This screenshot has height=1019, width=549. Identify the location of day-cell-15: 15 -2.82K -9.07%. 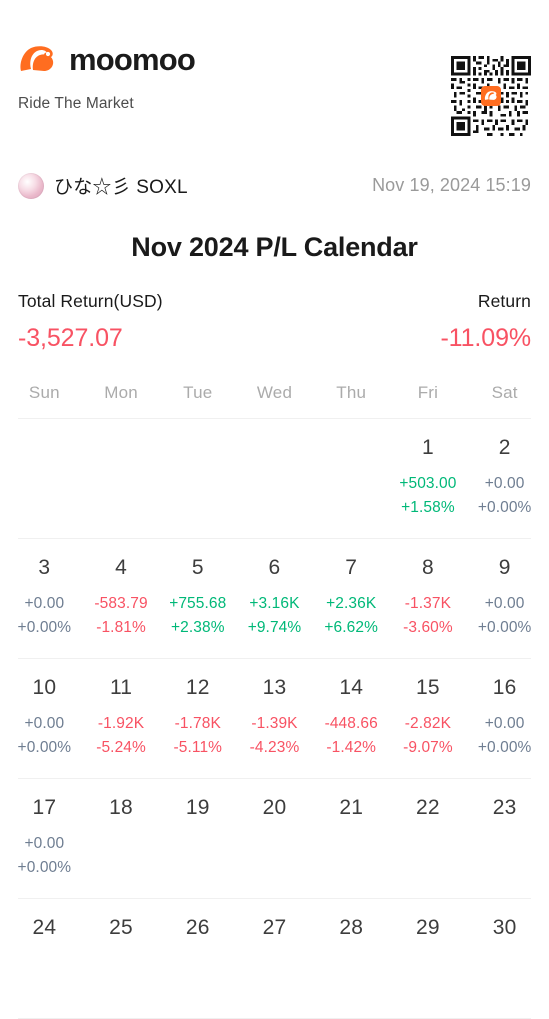
(428, 718).